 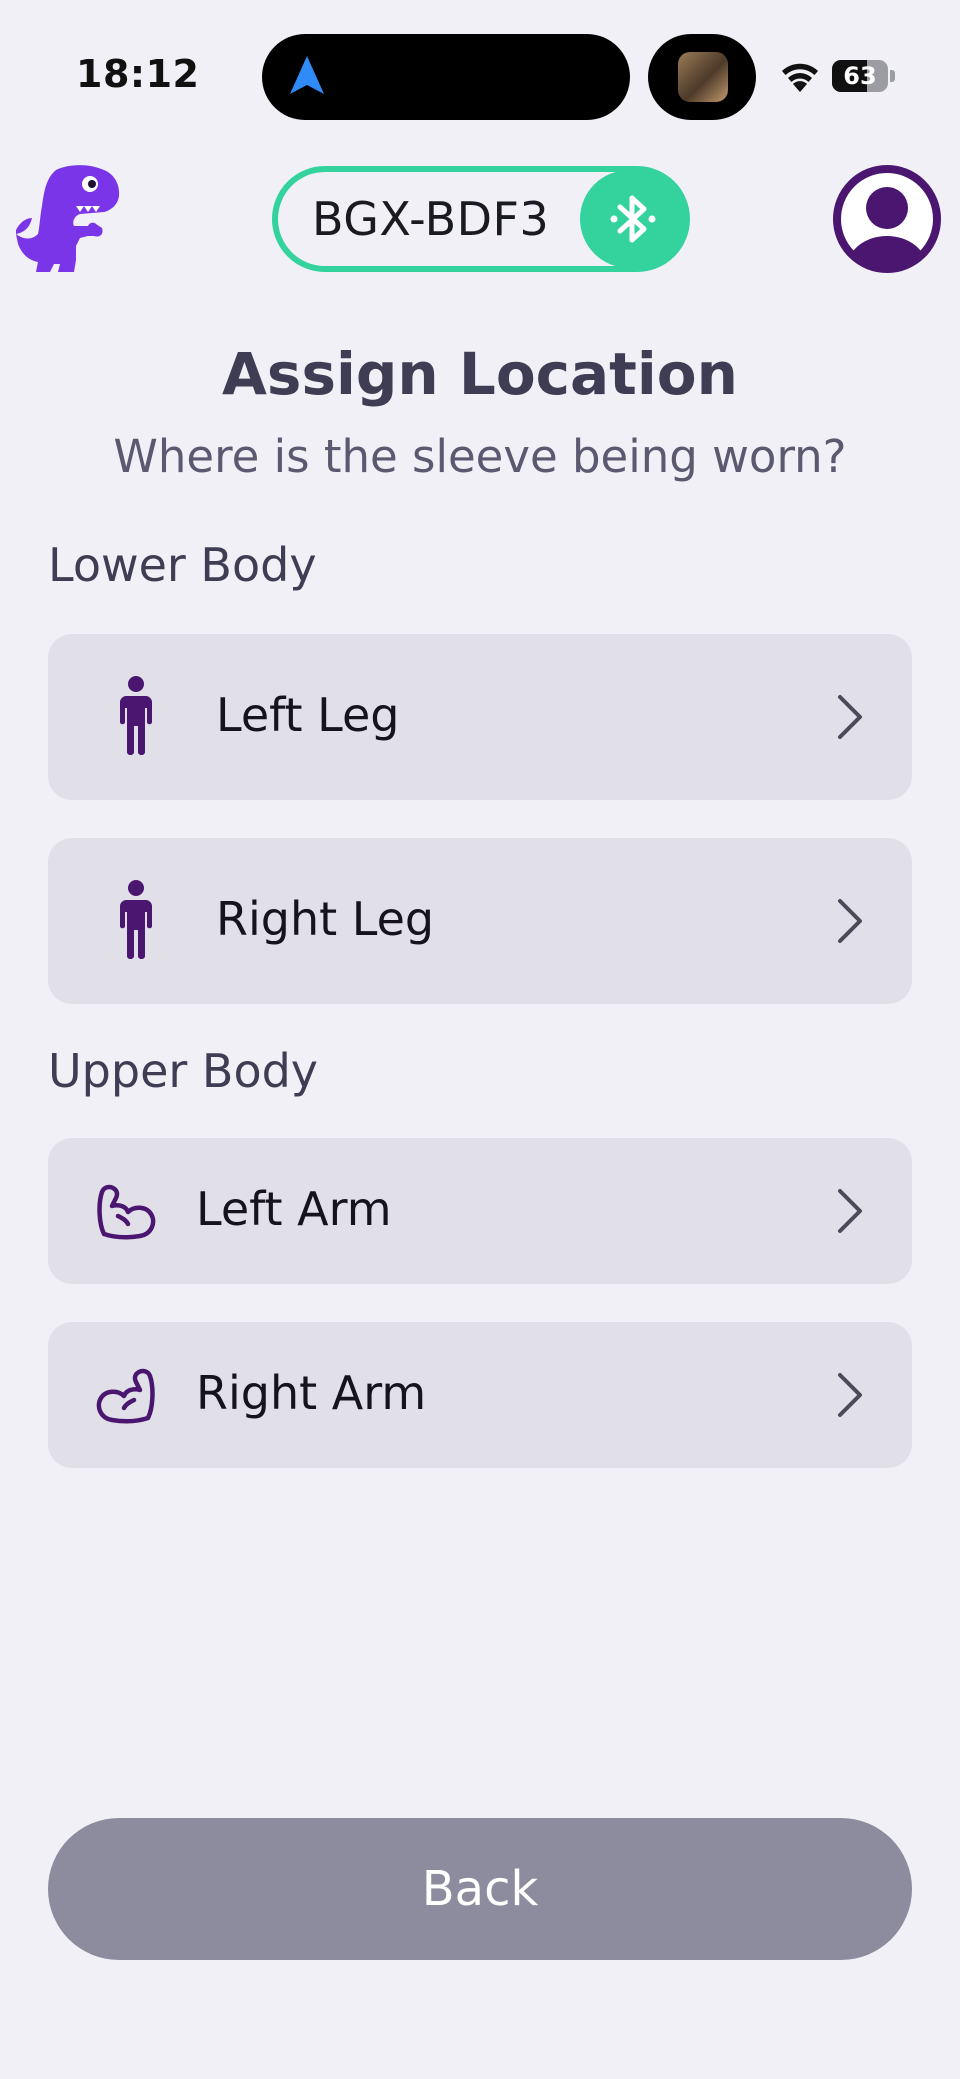 What do you see at coordinates (480, 1889) in the screenshot?
I see `back-button: Back` at bounding box center [480, 1889].